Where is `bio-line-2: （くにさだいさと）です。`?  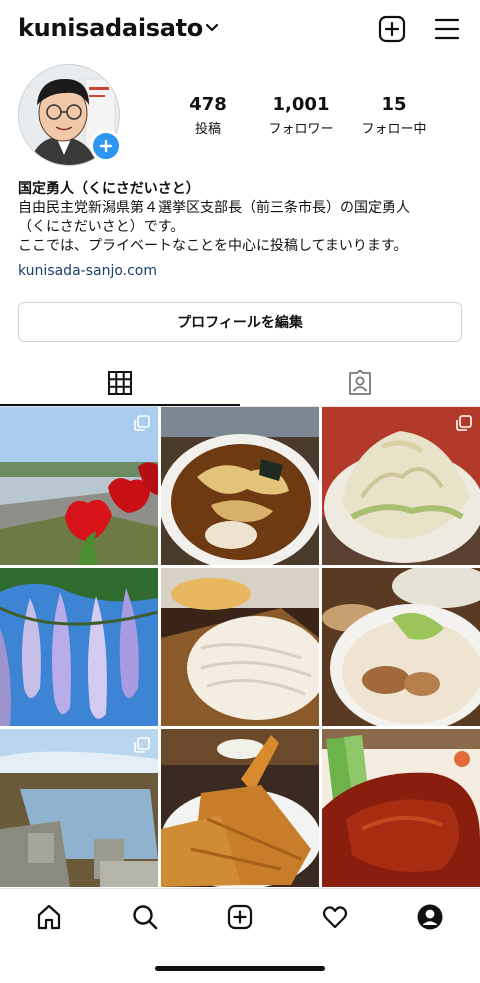
bio-line-2: （くにさだいさと）です。 is located at coordinates (101, 227).